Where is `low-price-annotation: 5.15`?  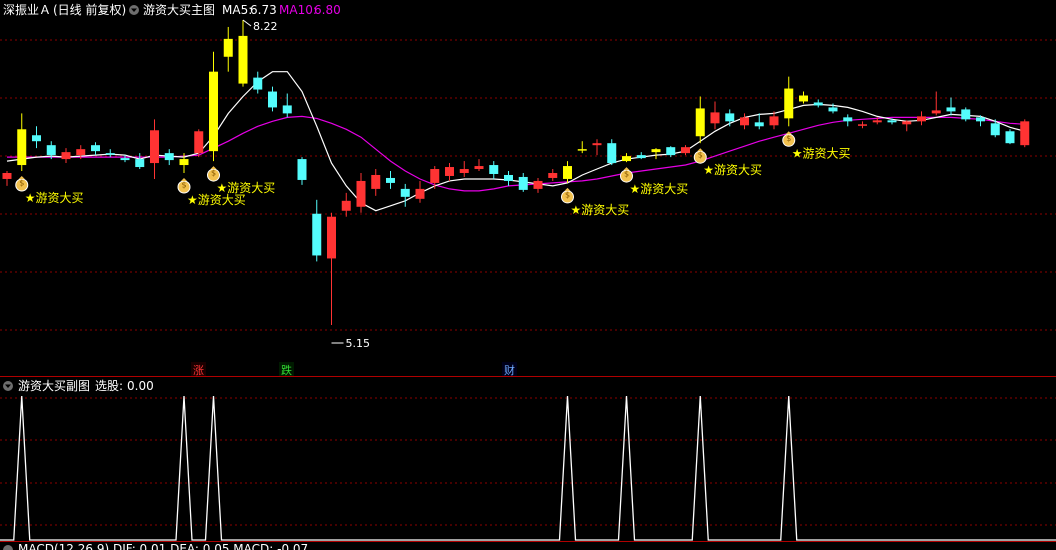
low-price-annotation: 5.15 is located at coordinates (350, 343).